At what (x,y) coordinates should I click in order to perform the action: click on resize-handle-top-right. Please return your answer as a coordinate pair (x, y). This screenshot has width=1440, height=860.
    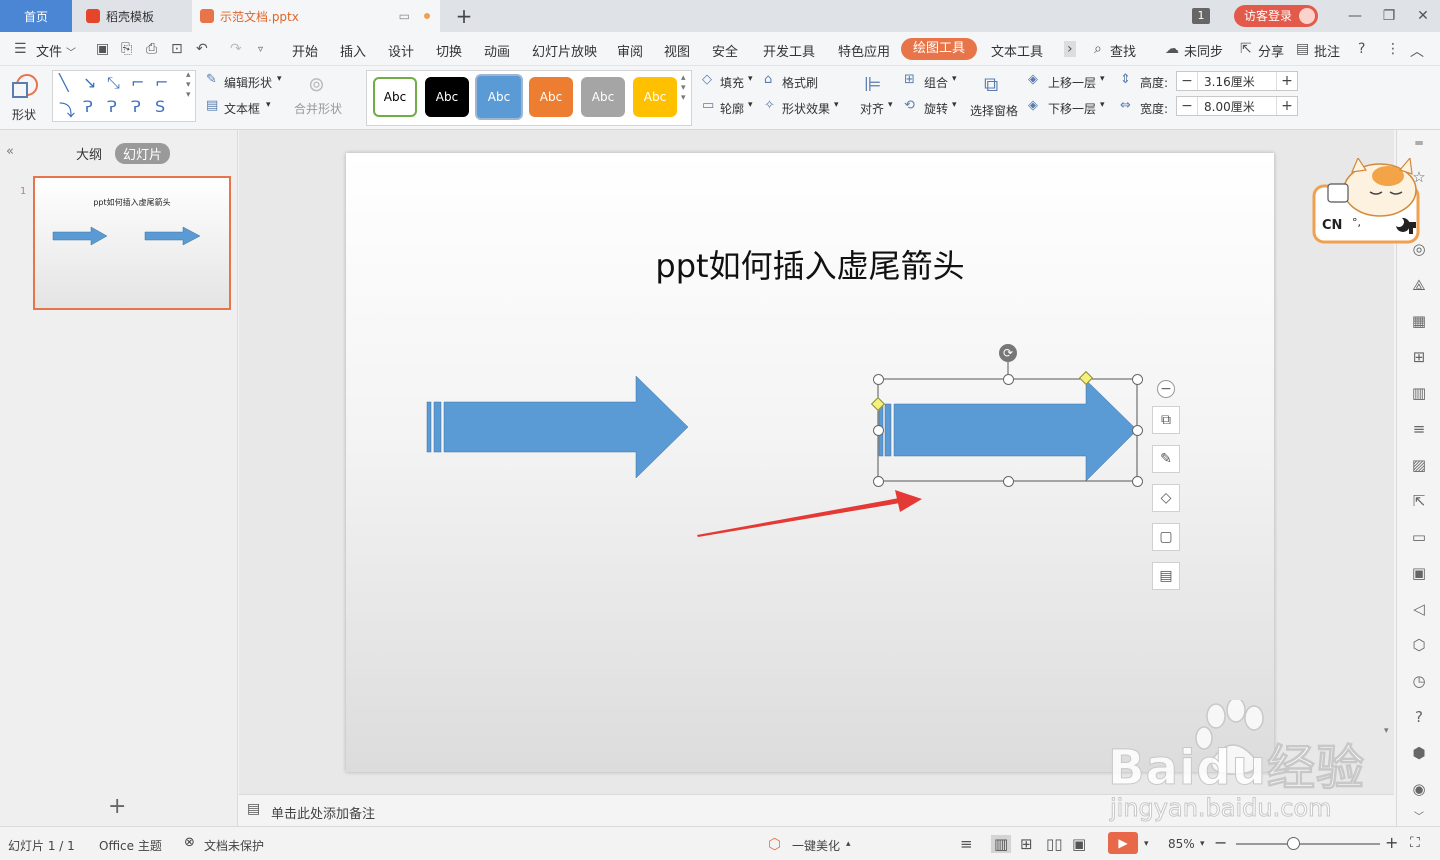
    Looking at the image, I should click on (1137, 379).